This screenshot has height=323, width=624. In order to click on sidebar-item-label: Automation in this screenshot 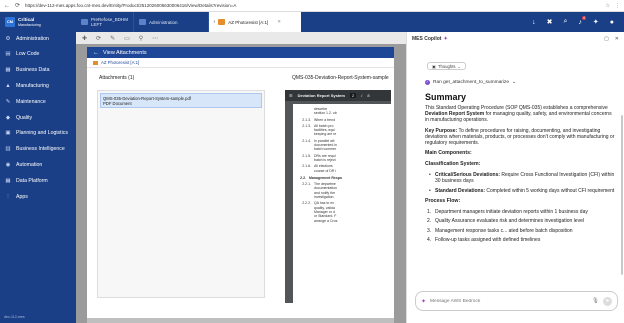, I will do `click(29, 165)`.